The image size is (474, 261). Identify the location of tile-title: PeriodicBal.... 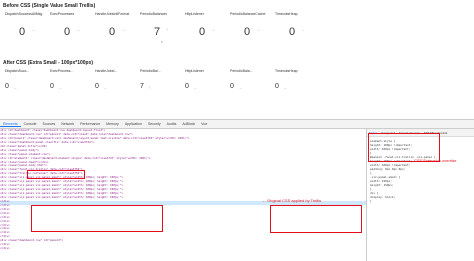
(150, 71).